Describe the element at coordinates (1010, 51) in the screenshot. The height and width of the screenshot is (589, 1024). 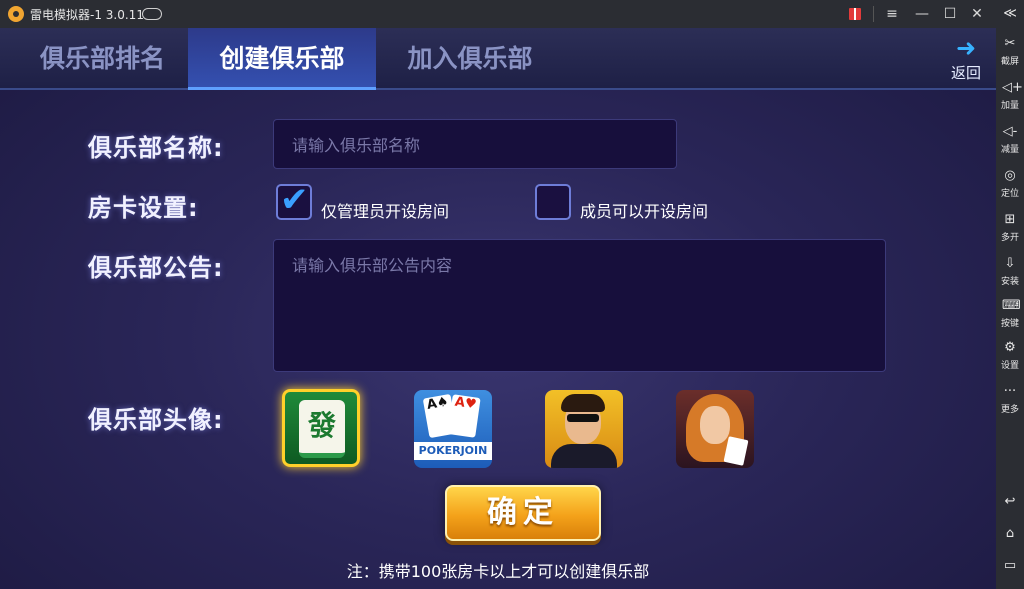
I see `sidebar-item-screenshot: ✂ 截屏` at that location.